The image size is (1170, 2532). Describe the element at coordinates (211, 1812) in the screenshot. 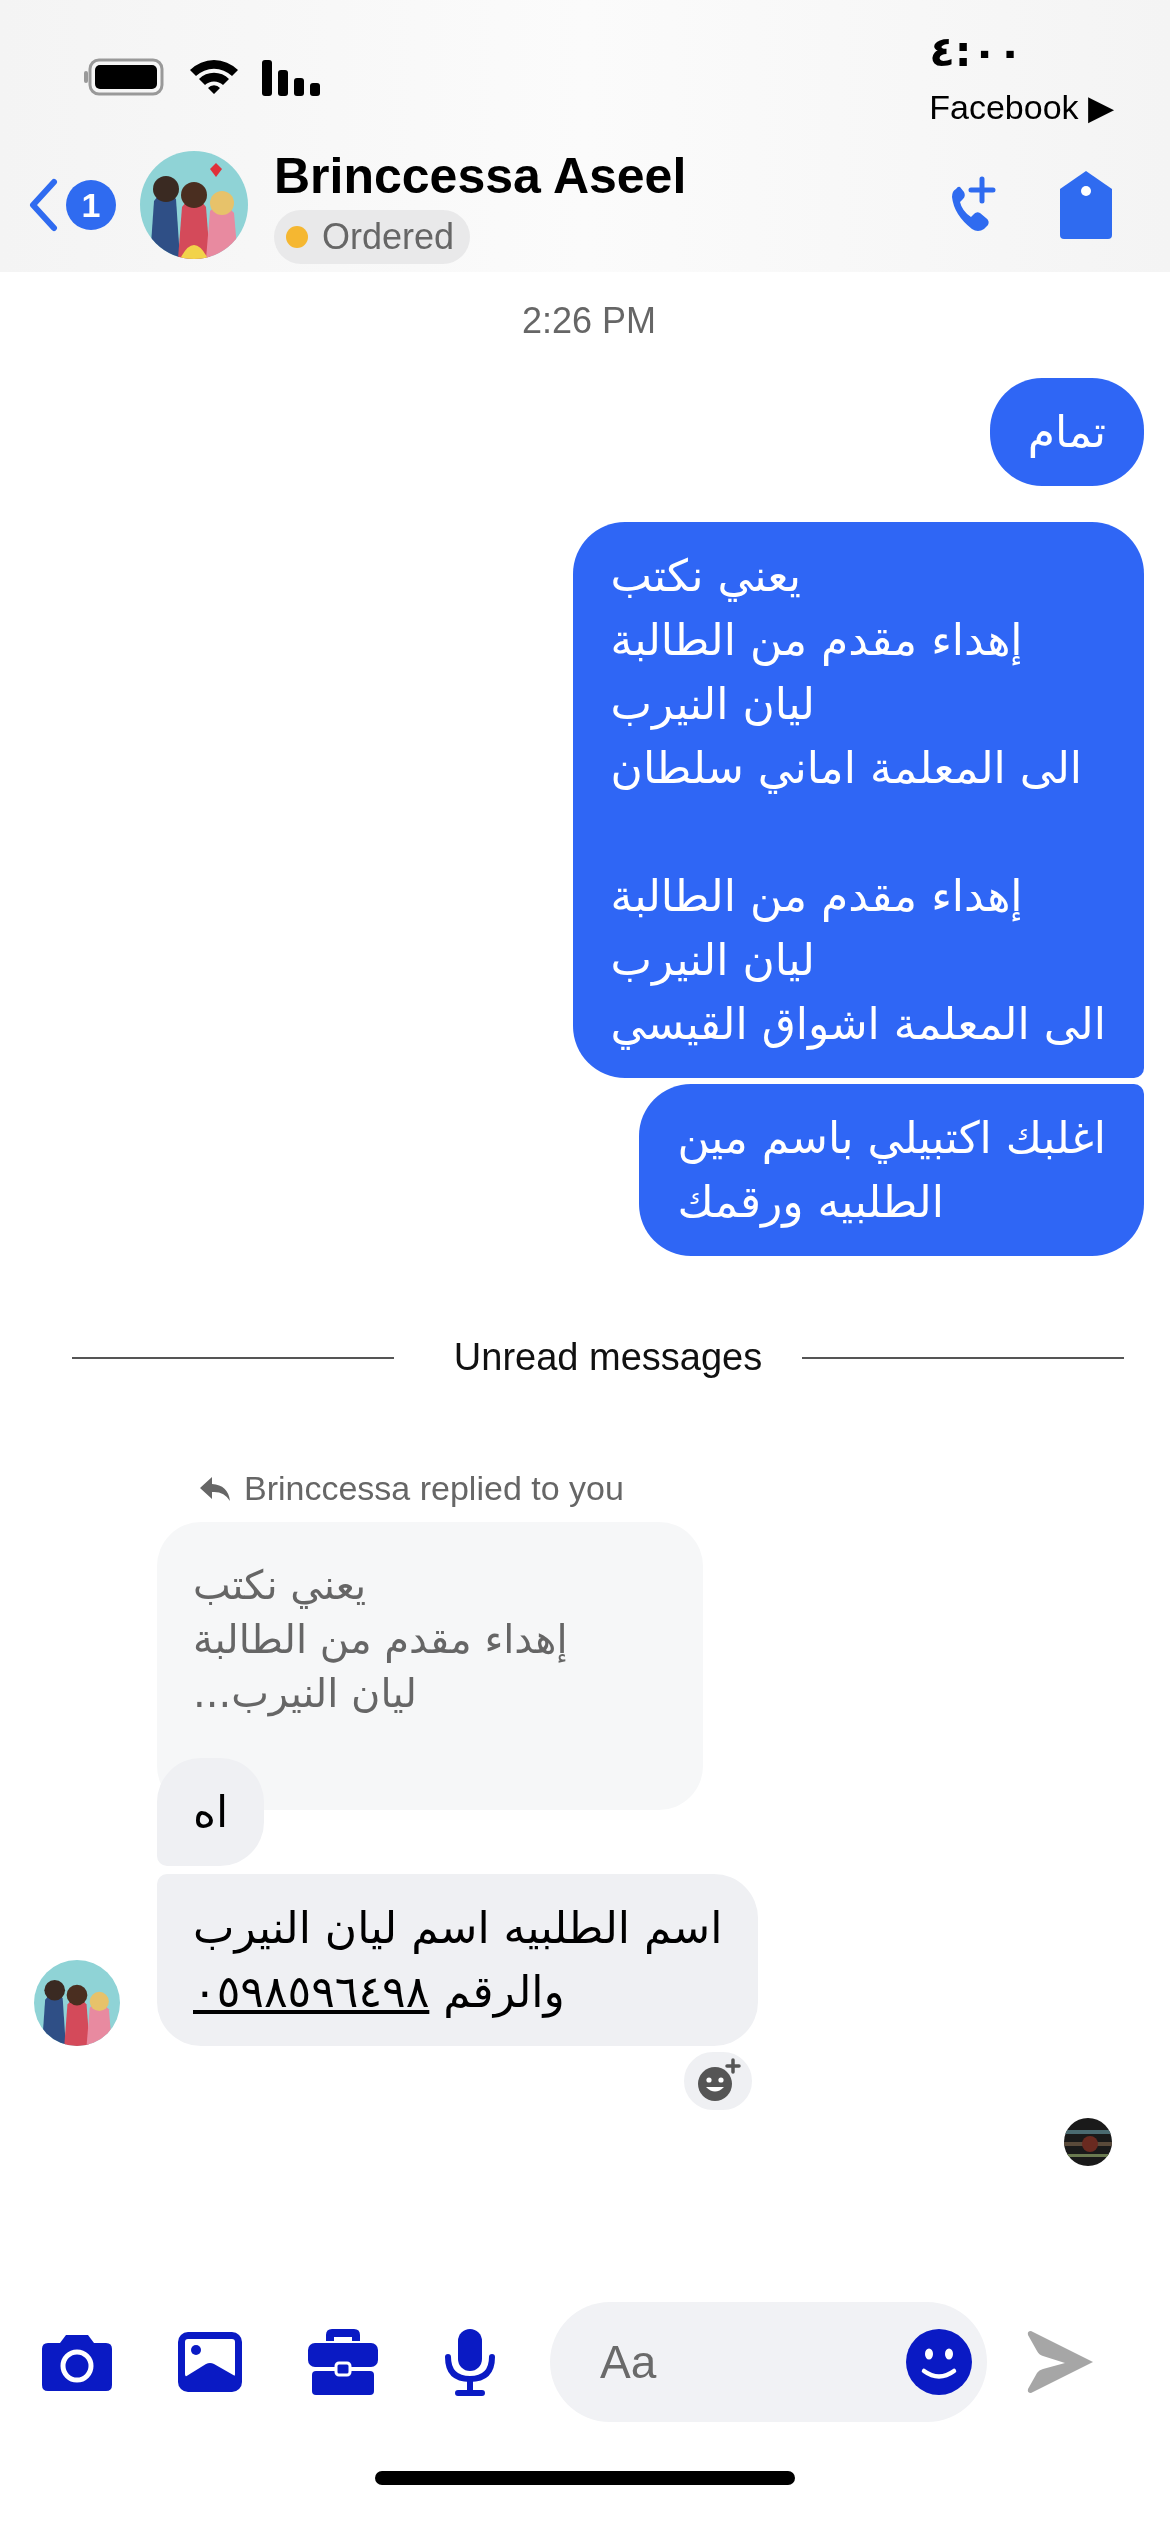

I see `received-message: اه` at that location.